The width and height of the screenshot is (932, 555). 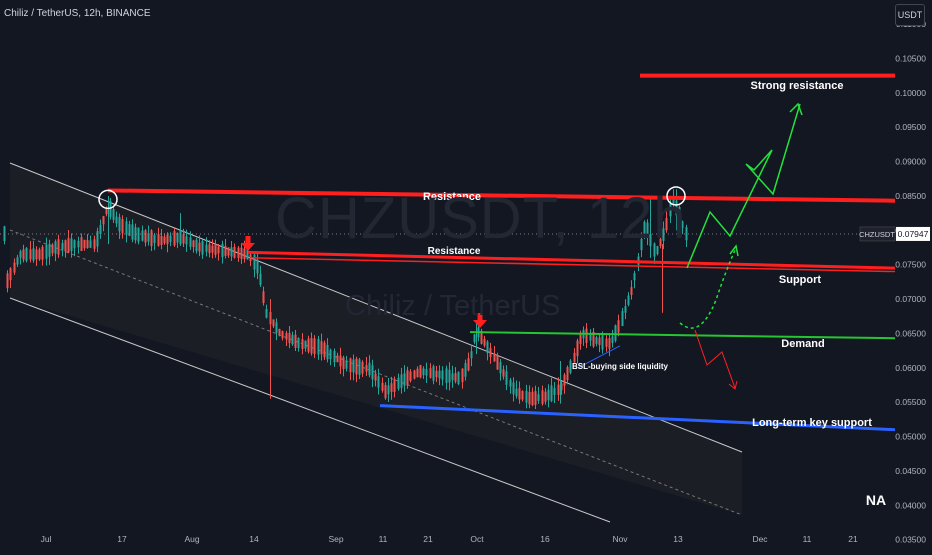 I want to click on label-long-term-support: Long-term key support, so click(x=812, y=423).